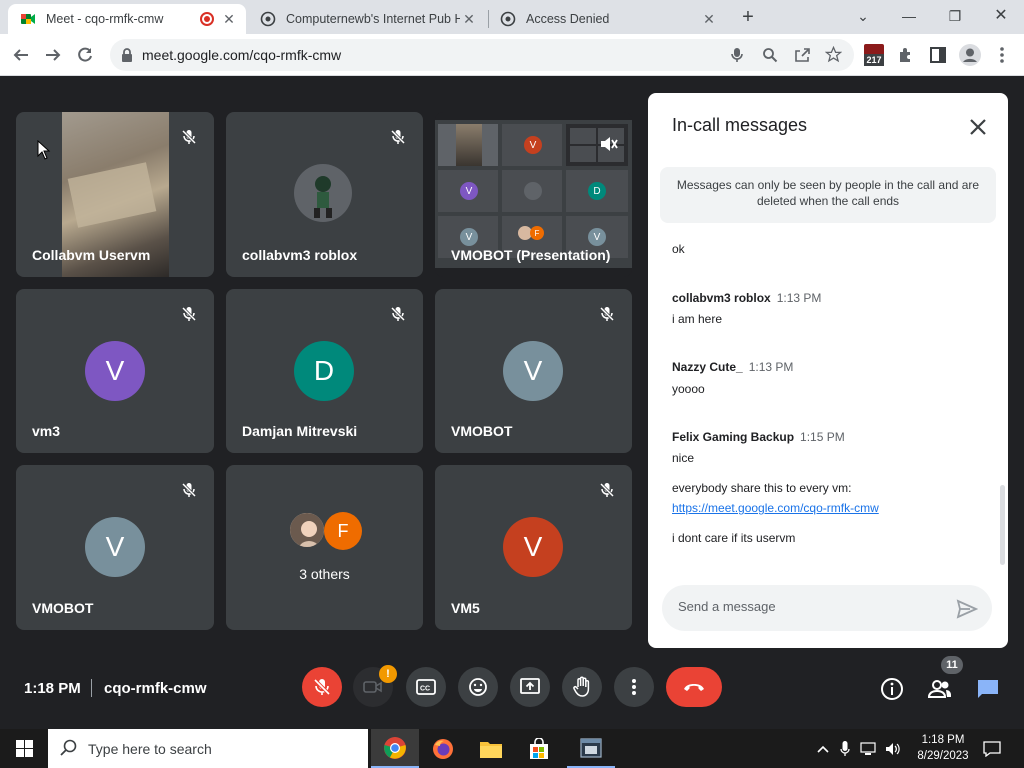  I want to click on chat-message-text: everybody share this to every vm:, so click(762, 488).